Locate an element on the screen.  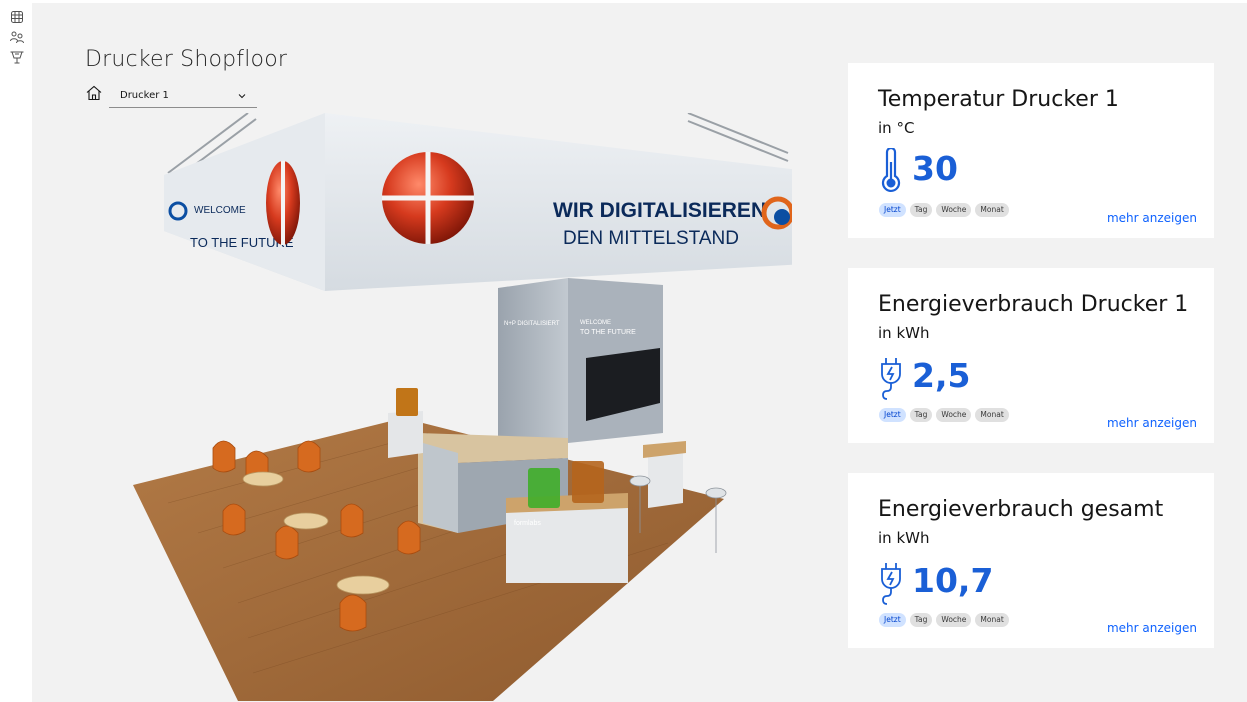
banner-main-line2: DEN MITTELSTAND is located at coordinates (651, 238).